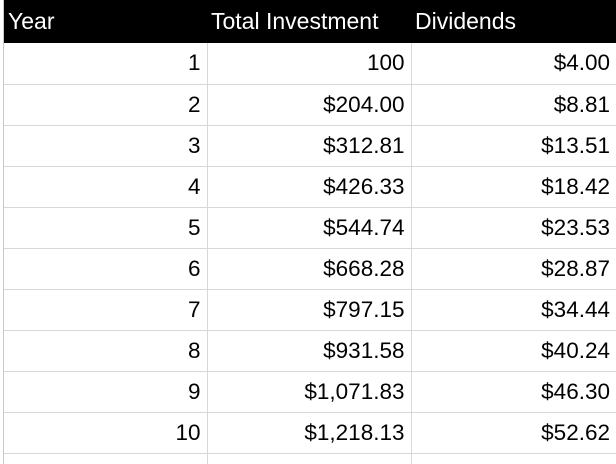 The height and width of the screenshot is (464, 616). I want to click on table-row: 1 100 $4.00, so click(310, 64).